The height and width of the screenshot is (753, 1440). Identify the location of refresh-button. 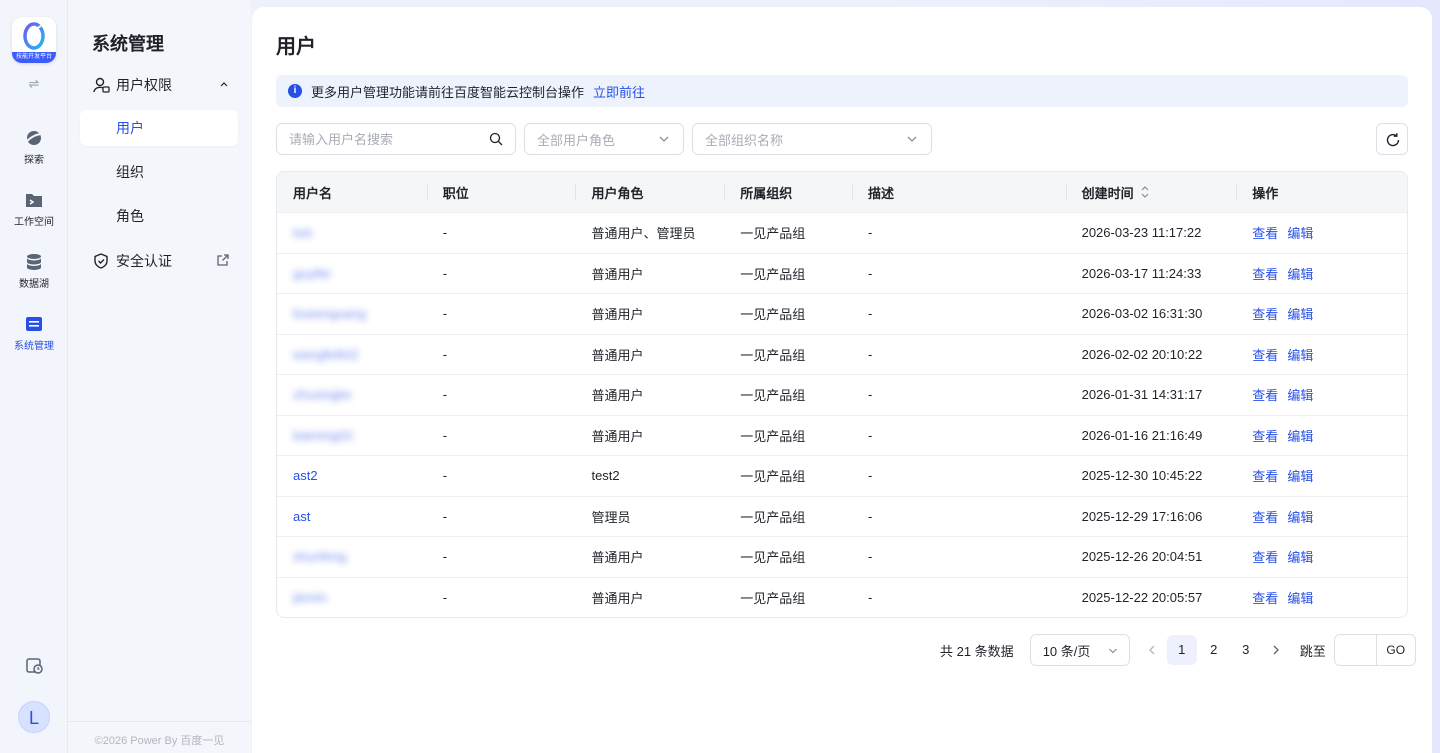
(1392, 139).